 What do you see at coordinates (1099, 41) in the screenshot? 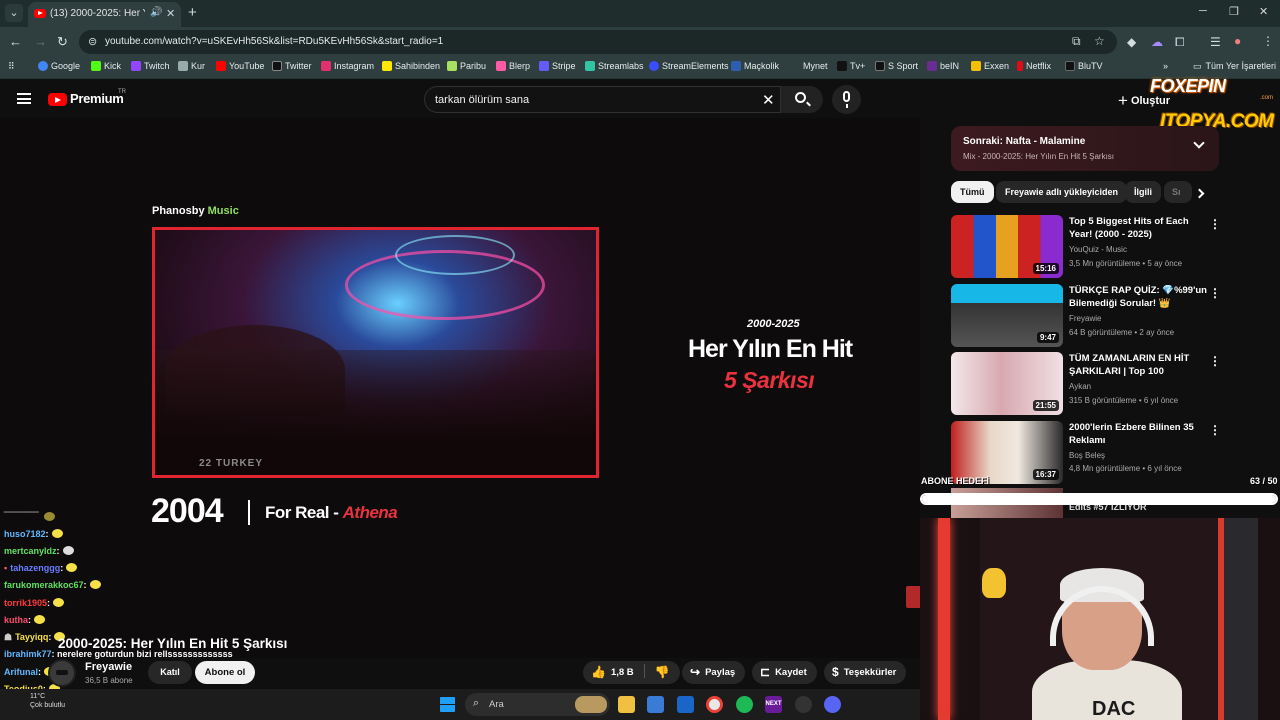
I see `bookmark-star-icon: ☆` at bounding box center [1099, 41].